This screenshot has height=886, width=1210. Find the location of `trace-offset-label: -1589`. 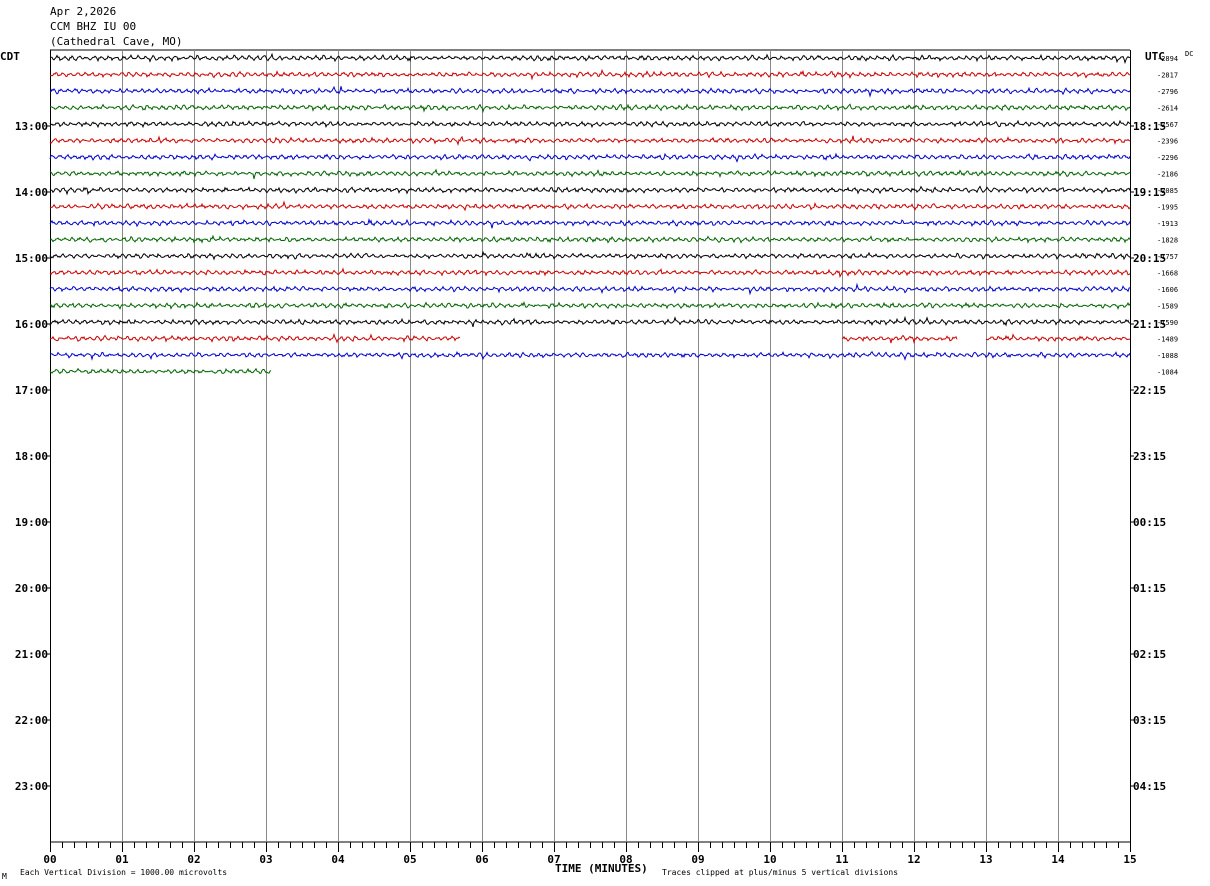

trace-offset-label: -1589 is located at coordinates (1167, 307).